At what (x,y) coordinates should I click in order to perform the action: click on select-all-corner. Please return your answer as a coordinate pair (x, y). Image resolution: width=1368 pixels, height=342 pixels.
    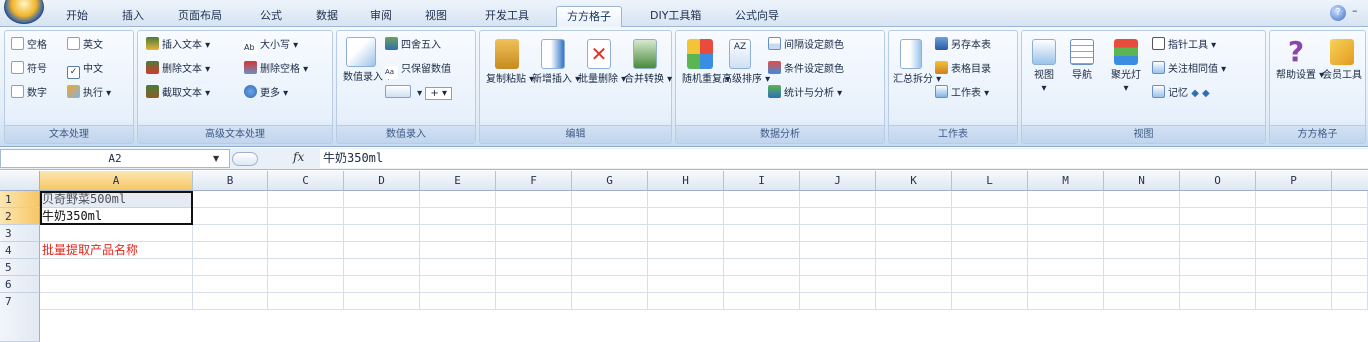
    Looking at the image, I should click on (20, 181).